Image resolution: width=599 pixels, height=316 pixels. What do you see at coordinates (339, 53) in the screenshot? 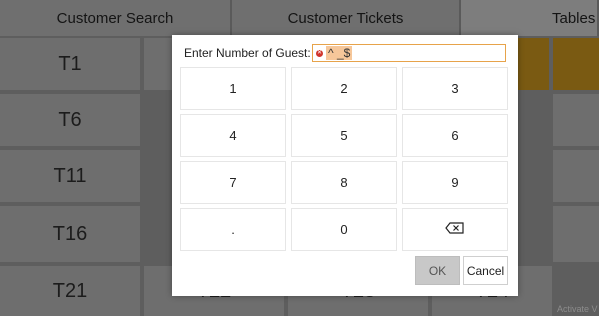
I see `guest-count-value: ^ _$` at bounding box center [339, 53].